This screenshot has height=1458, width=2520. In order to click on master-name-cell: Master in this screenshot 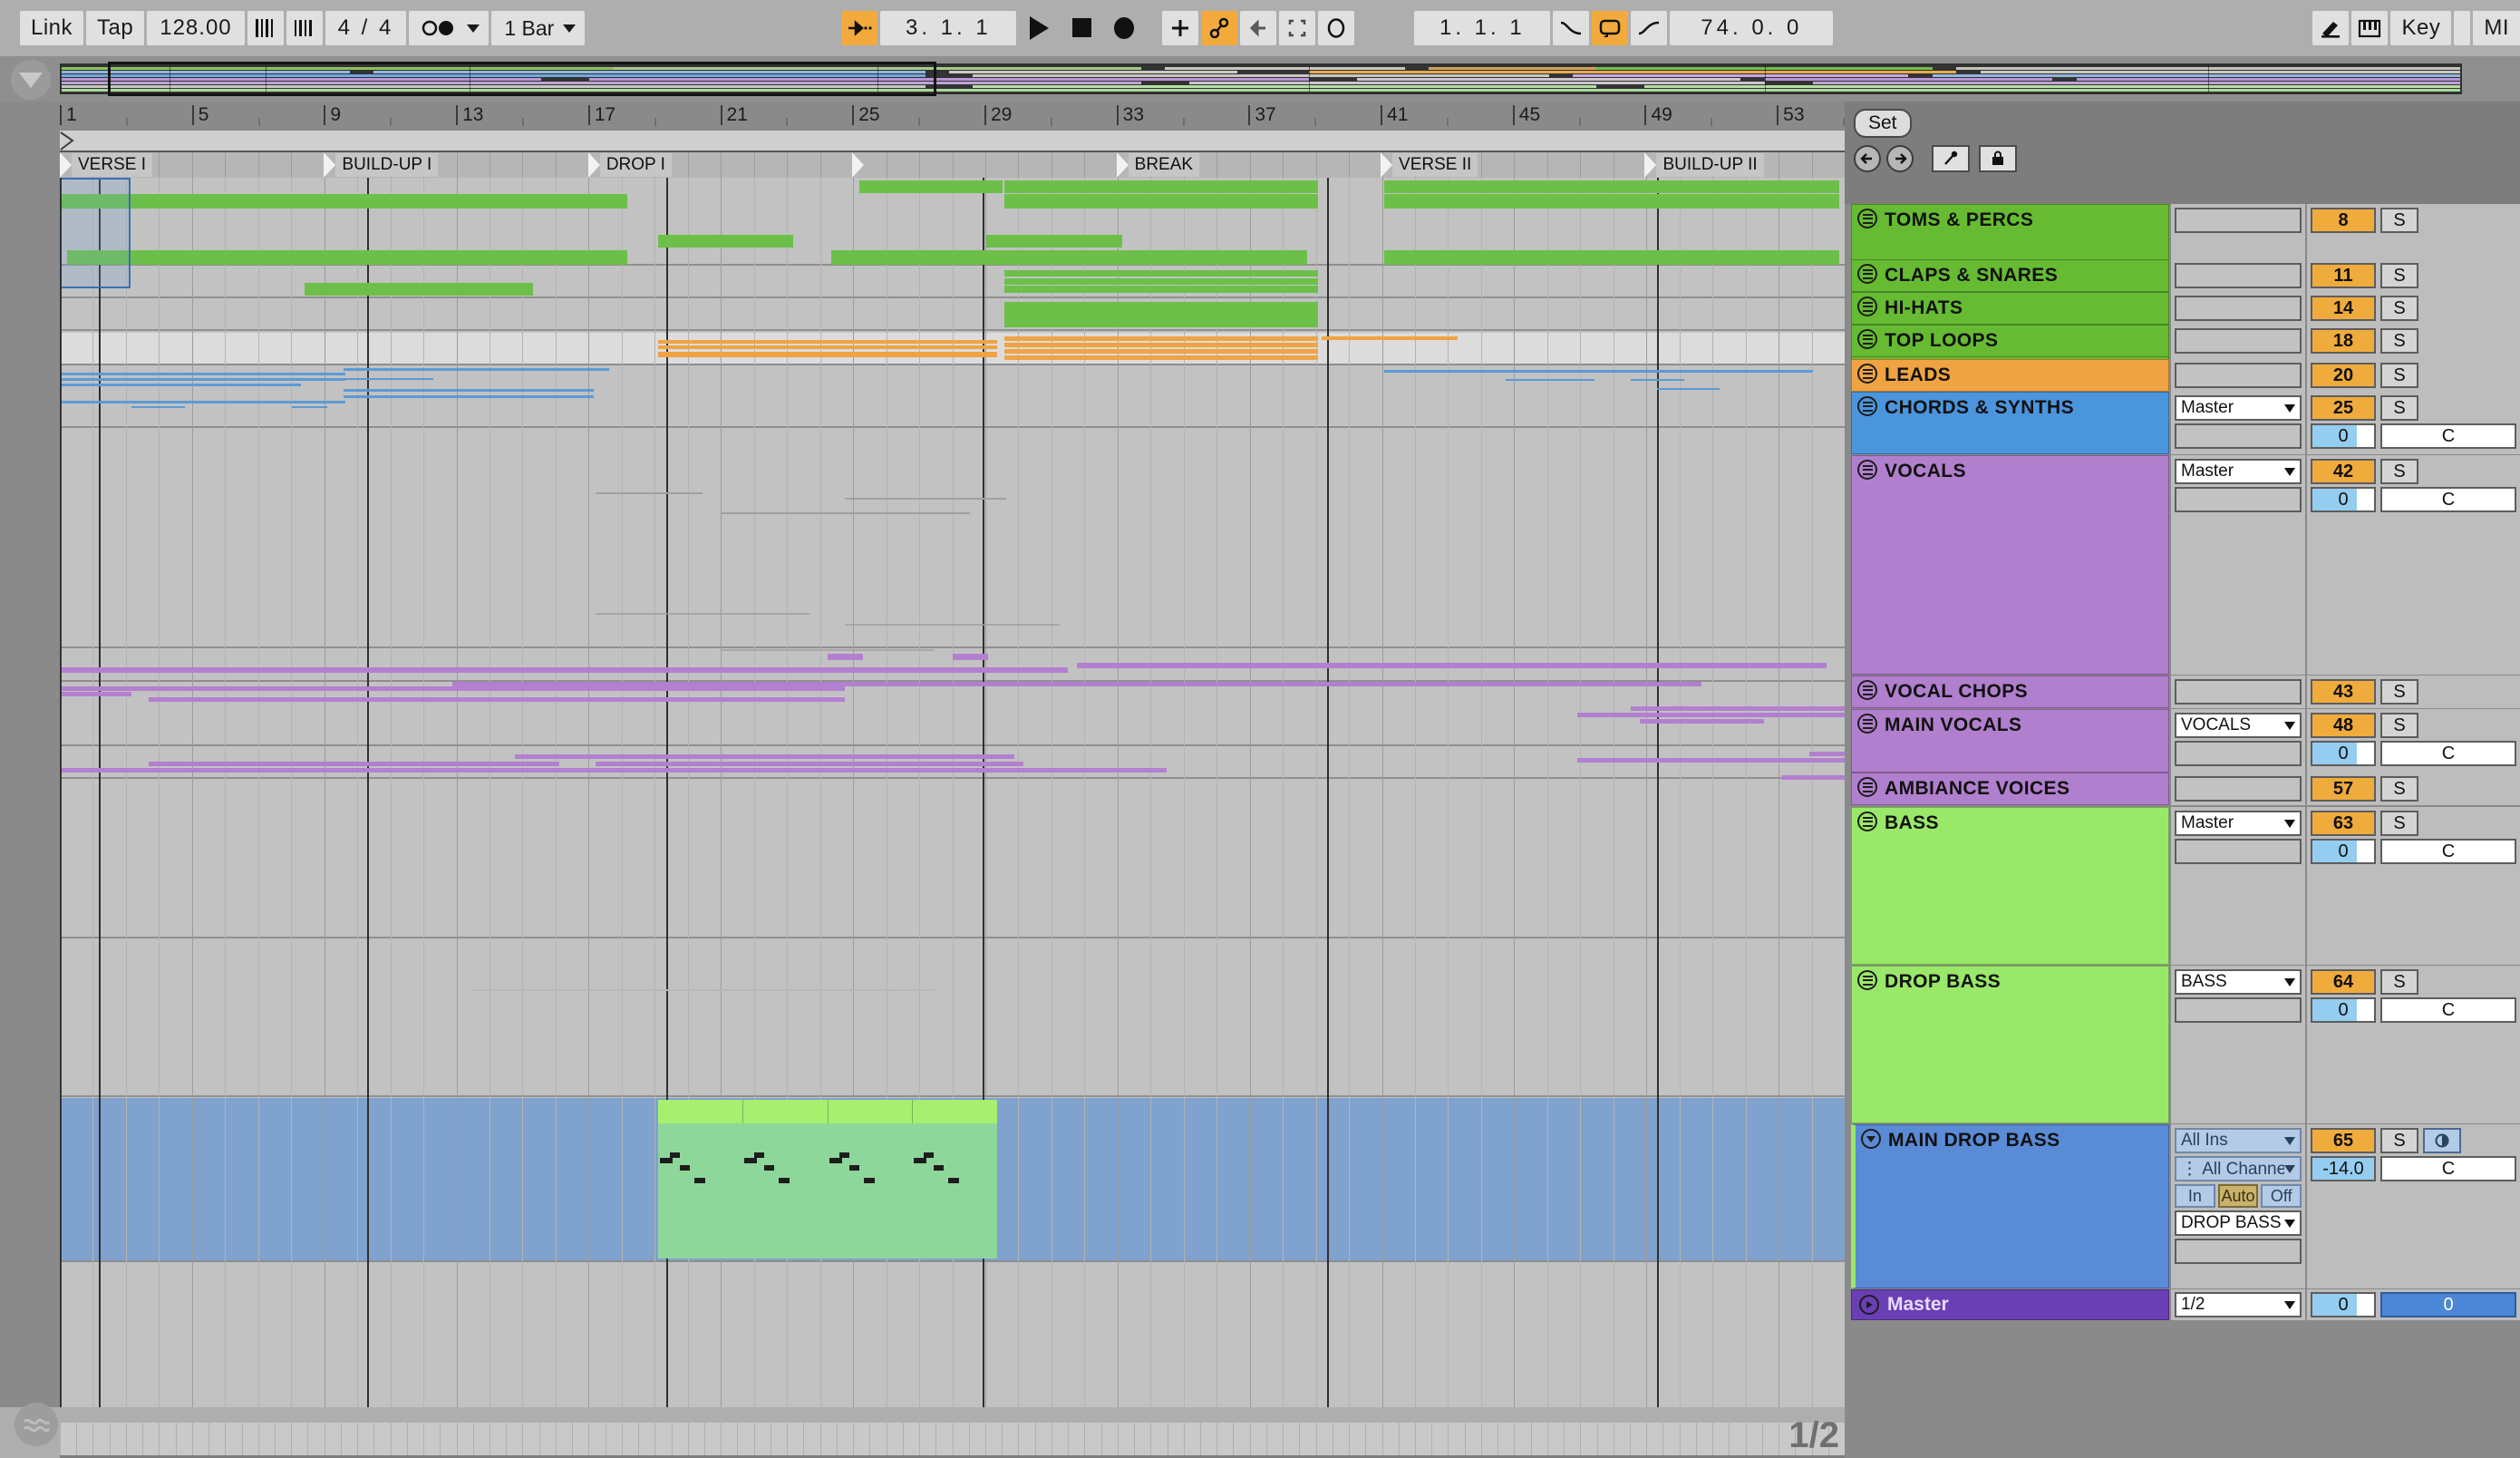, I will do `click(2010, 1304)`.